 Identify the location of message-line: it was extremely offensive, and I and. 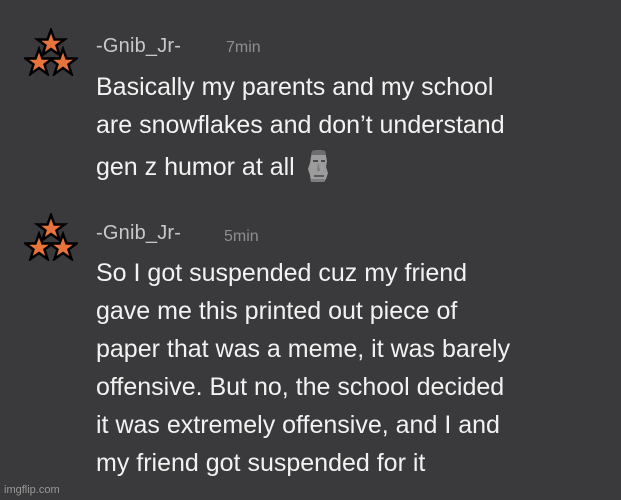
(298, 425).